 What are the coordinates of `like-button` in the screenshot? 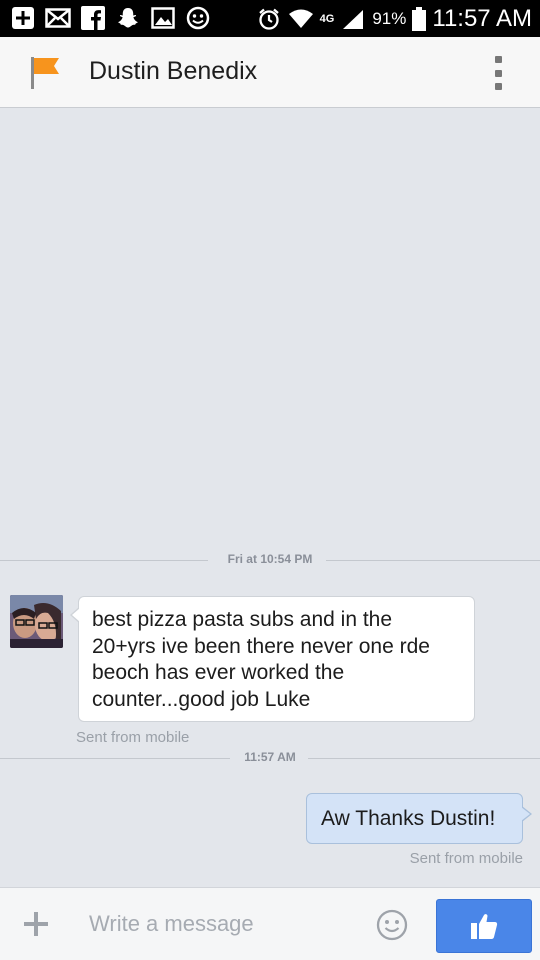 It's located at (484, 926).